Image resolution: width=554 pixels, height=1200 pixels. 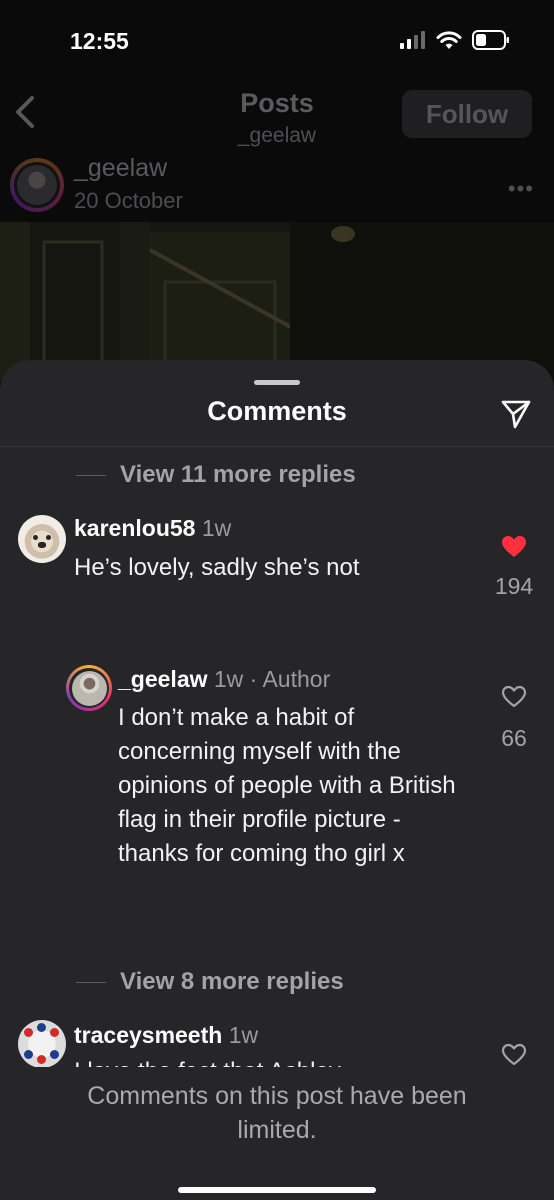 I want to click on status-icons, so click(x=455, y=40).